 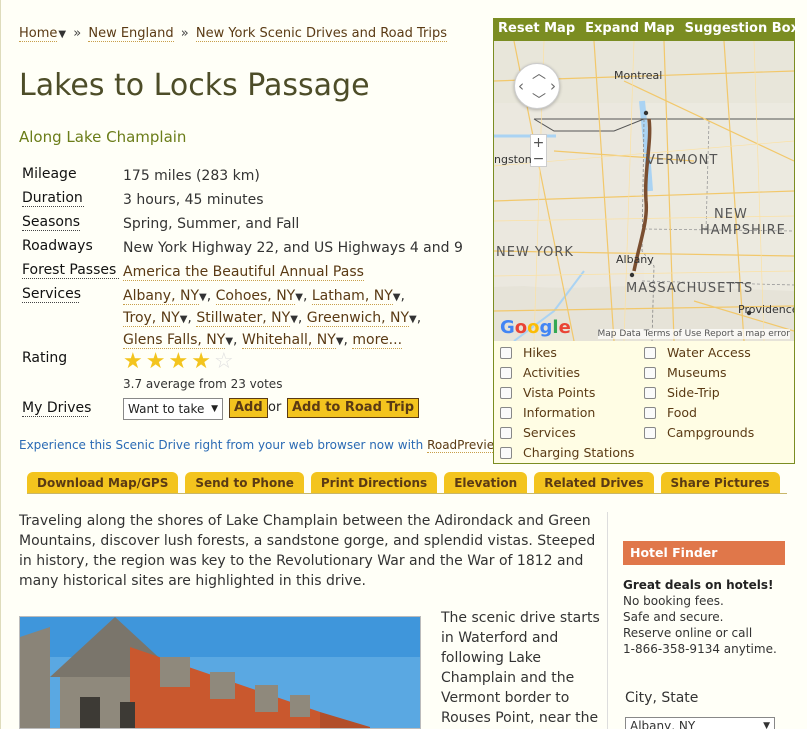 I want to click on google-logo: Google, so click(x=535, y=327).